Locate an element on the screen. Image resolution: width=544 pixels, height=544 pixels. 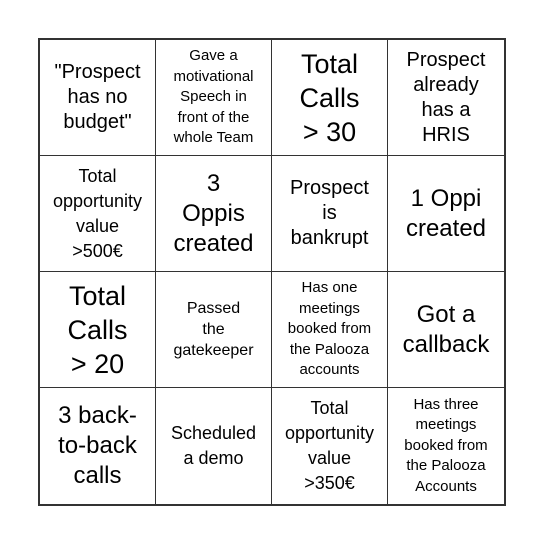
bingo-cell-13: 3 back- to-back calls is located at coordinates (98, 446).